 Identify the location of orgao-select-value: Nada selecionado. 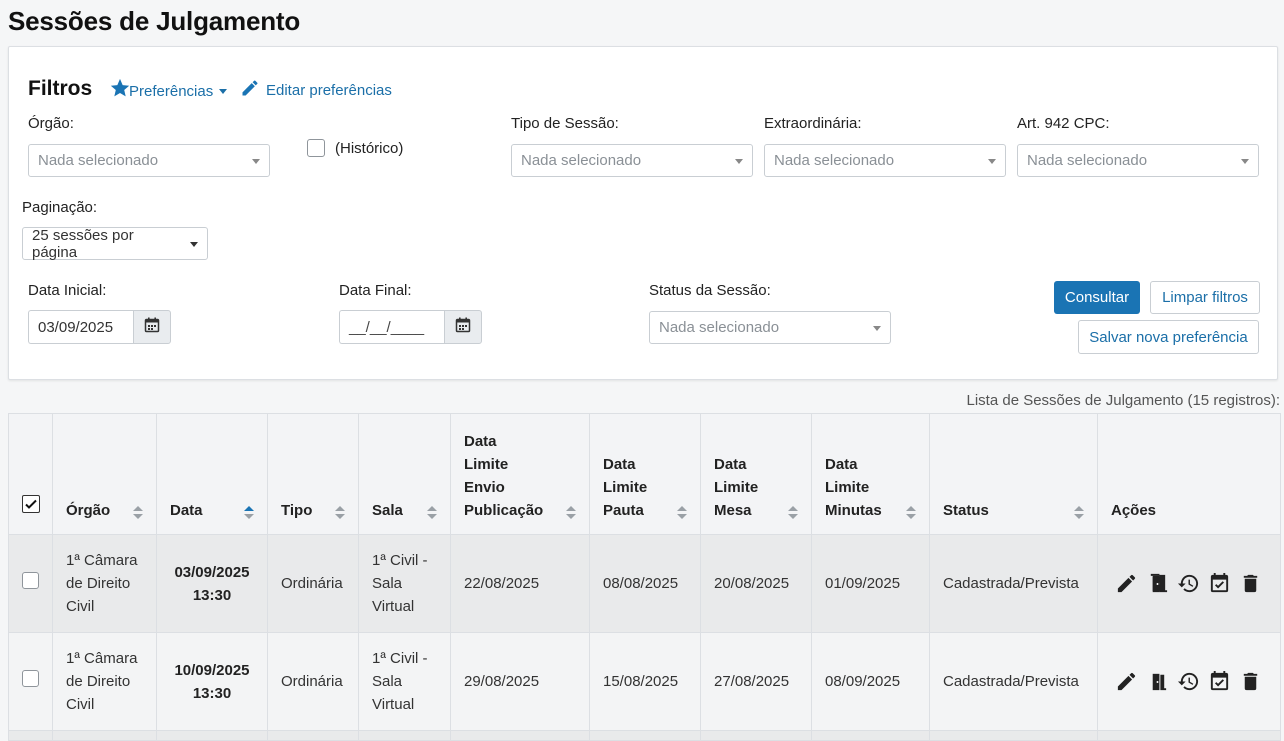
(98, 160).